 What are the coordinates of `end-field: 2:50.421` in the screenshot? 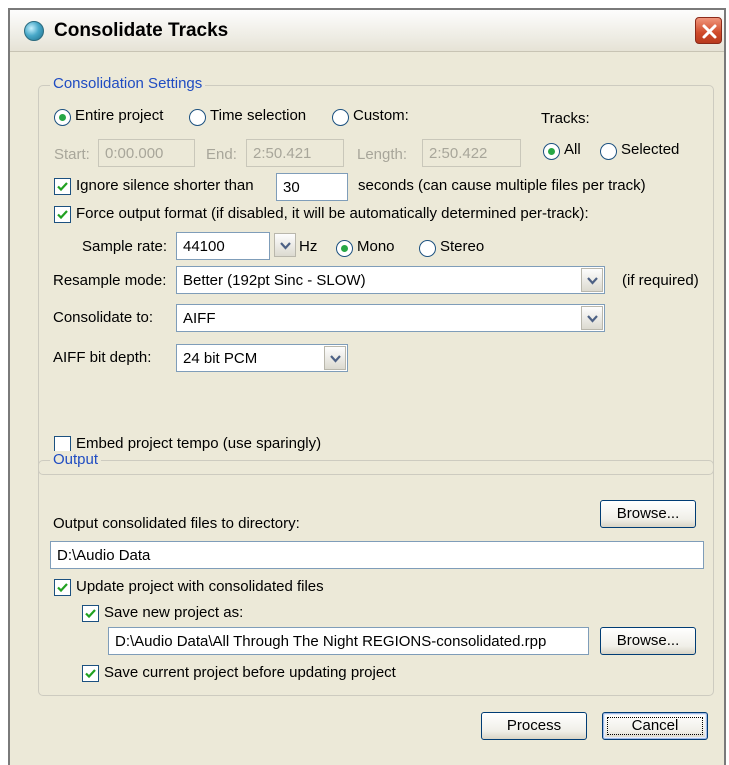 It's located at (295, 153).